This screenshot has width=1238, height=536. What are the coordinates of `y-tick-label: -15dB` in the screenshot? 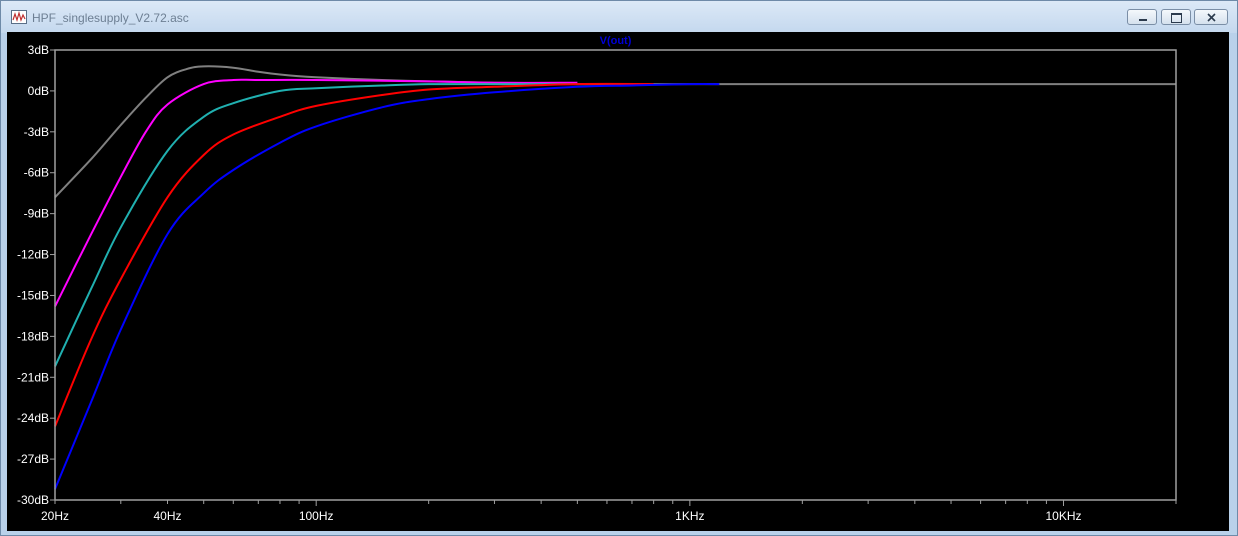 It's located at (33, 295).